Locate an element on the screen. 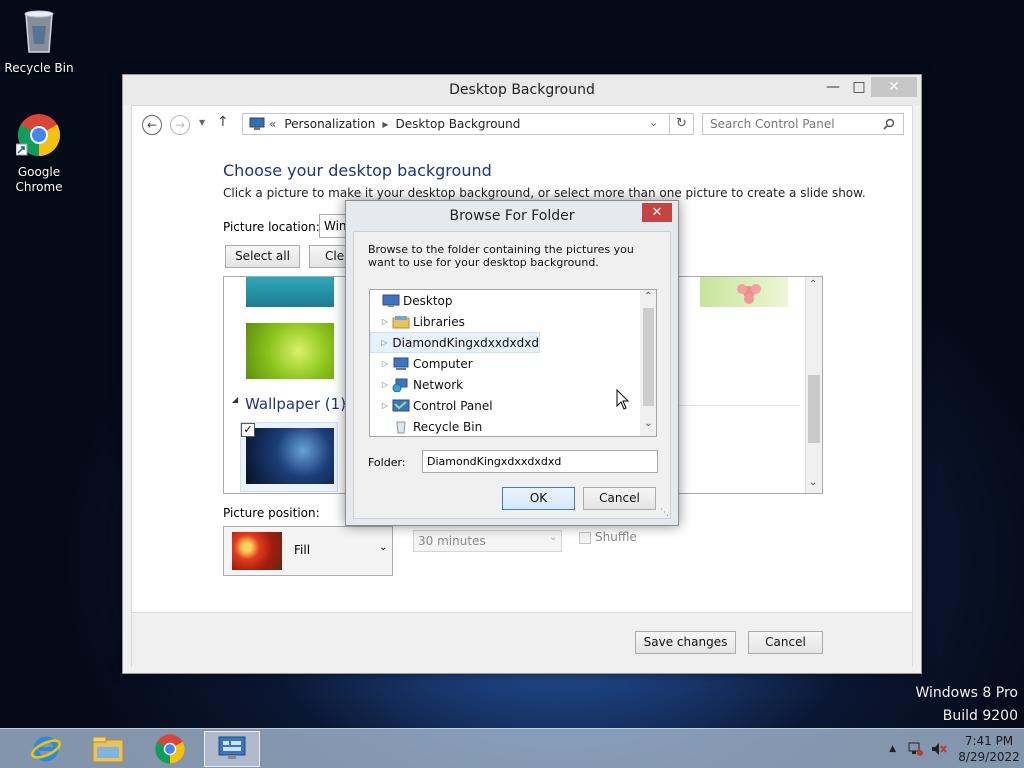  chrome-icon is located at coordinates (38, 135).